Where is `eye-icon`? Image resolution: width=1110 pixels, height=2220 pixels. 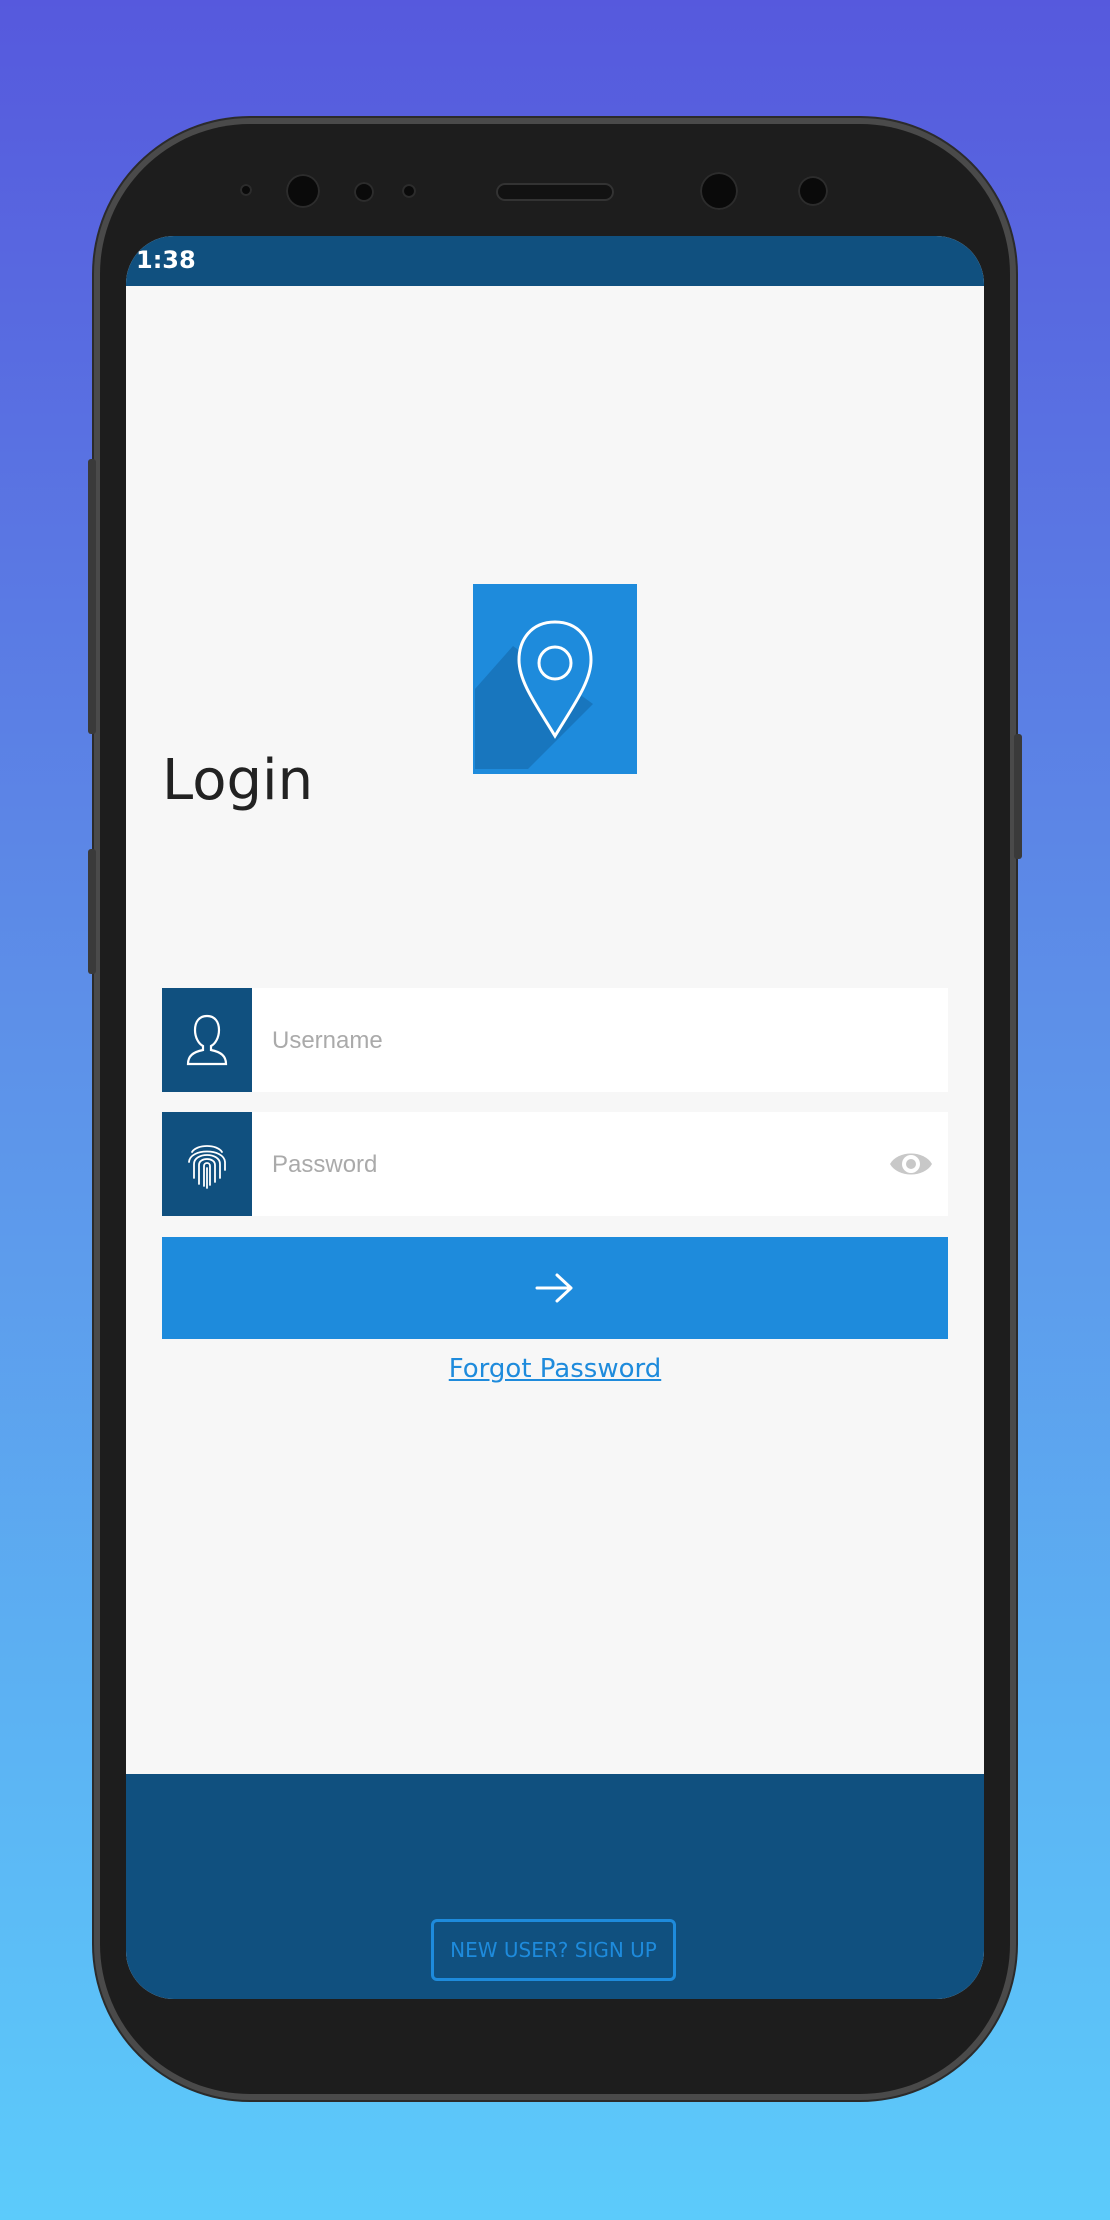 eye-icon is located at coordinates (911, 1164).